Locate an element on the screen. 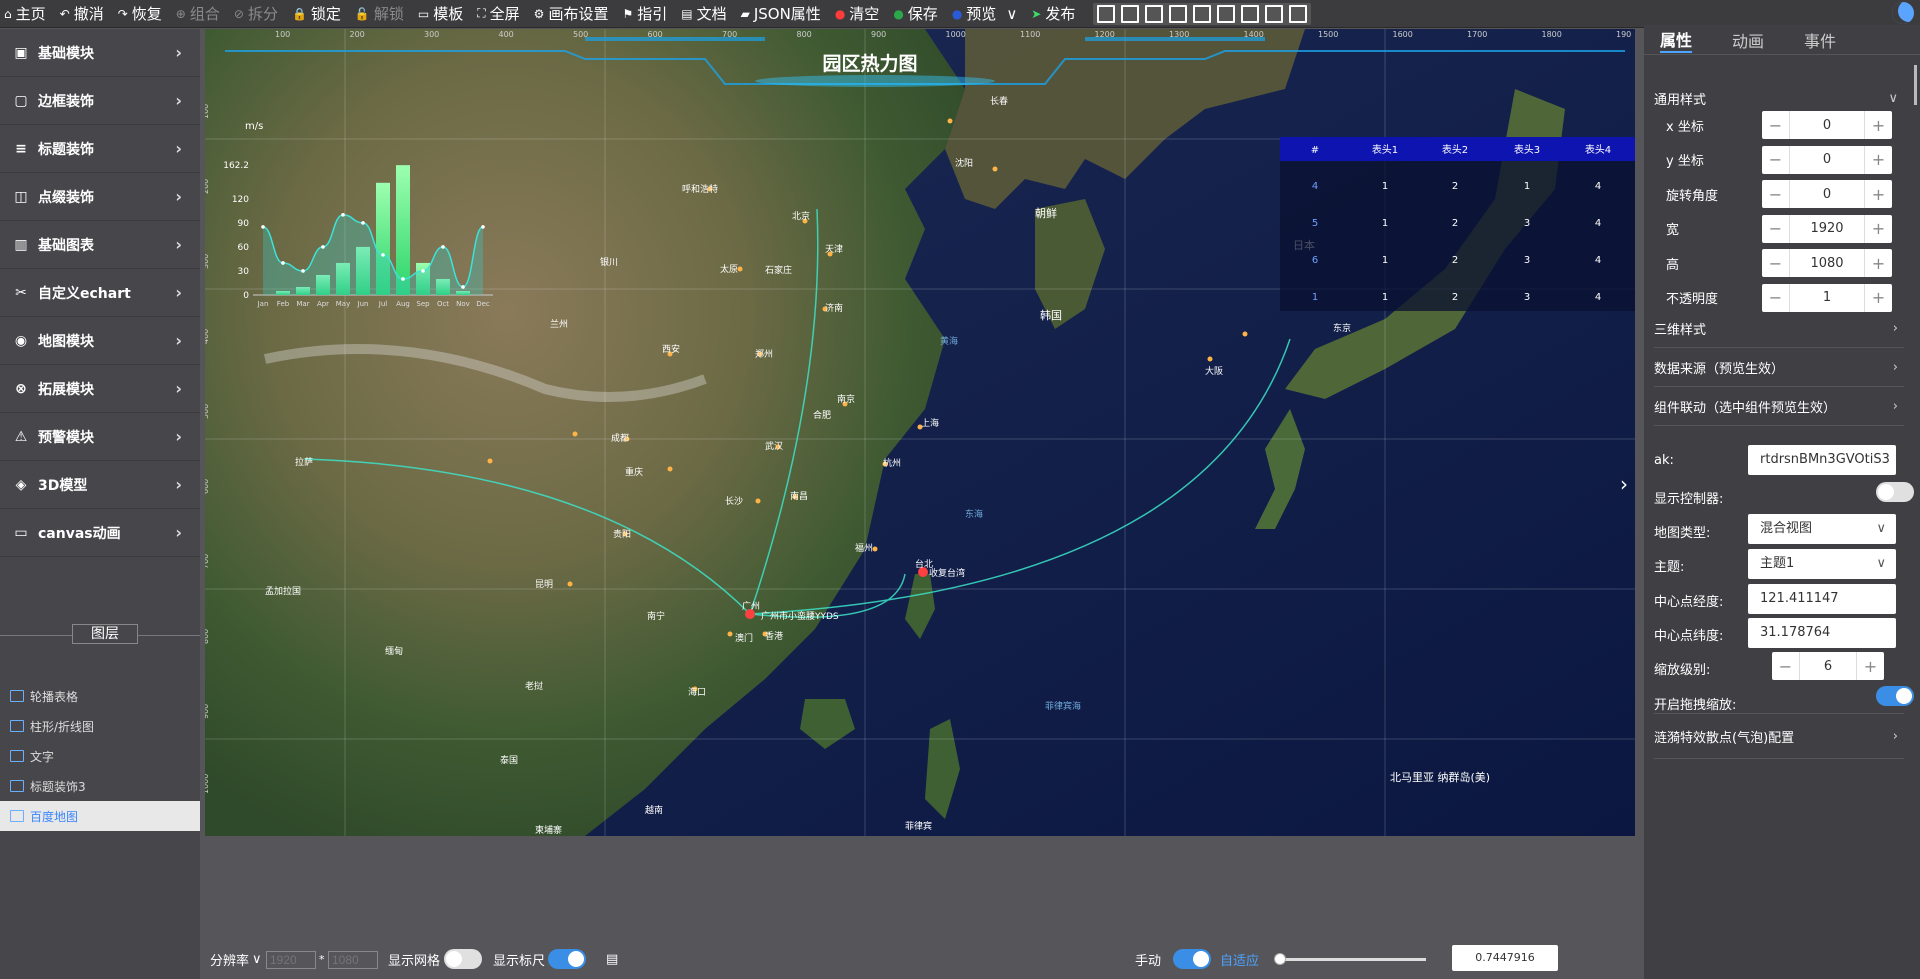 The width and height of the screenshot is (1920, 979). width-input is located at coordinates (291, 959).